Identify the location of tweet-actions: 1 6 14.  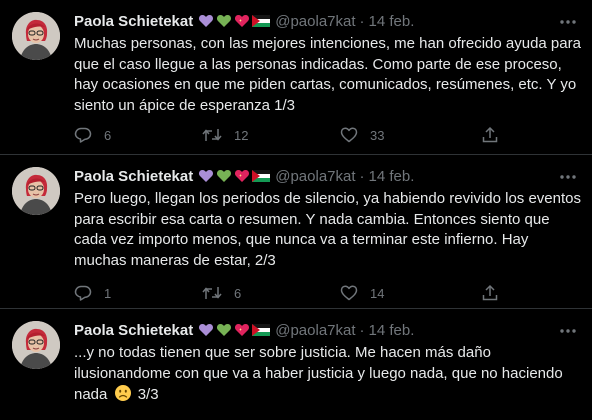
(309, 293).